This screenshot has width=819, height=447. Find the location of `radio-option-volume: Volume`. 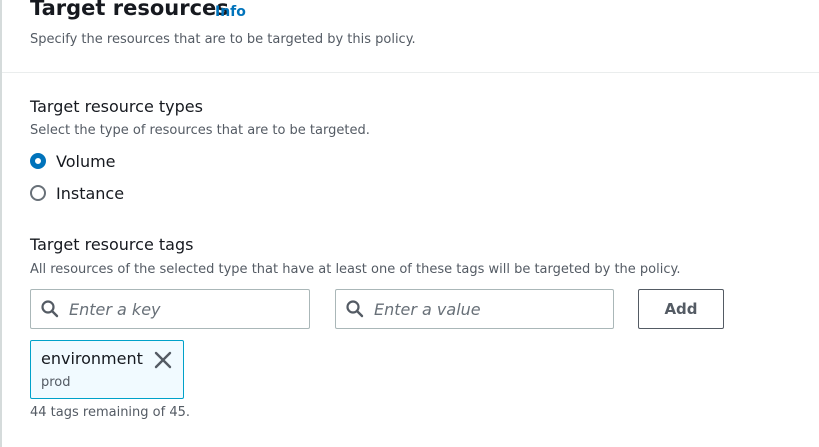

radio-option-volume: Volume is located at coordinates (73, 161).